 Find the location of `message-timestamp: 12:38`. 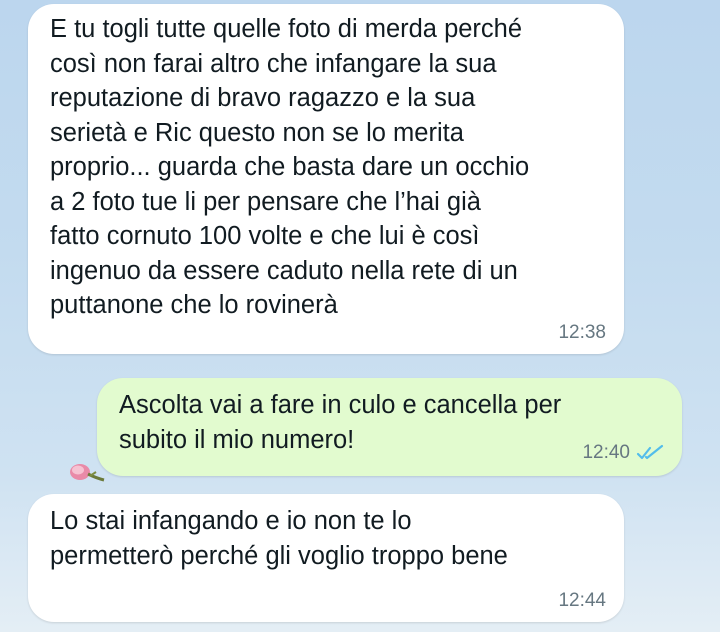

message-timestamp: 12:38 is located at coordinates (582, 332).